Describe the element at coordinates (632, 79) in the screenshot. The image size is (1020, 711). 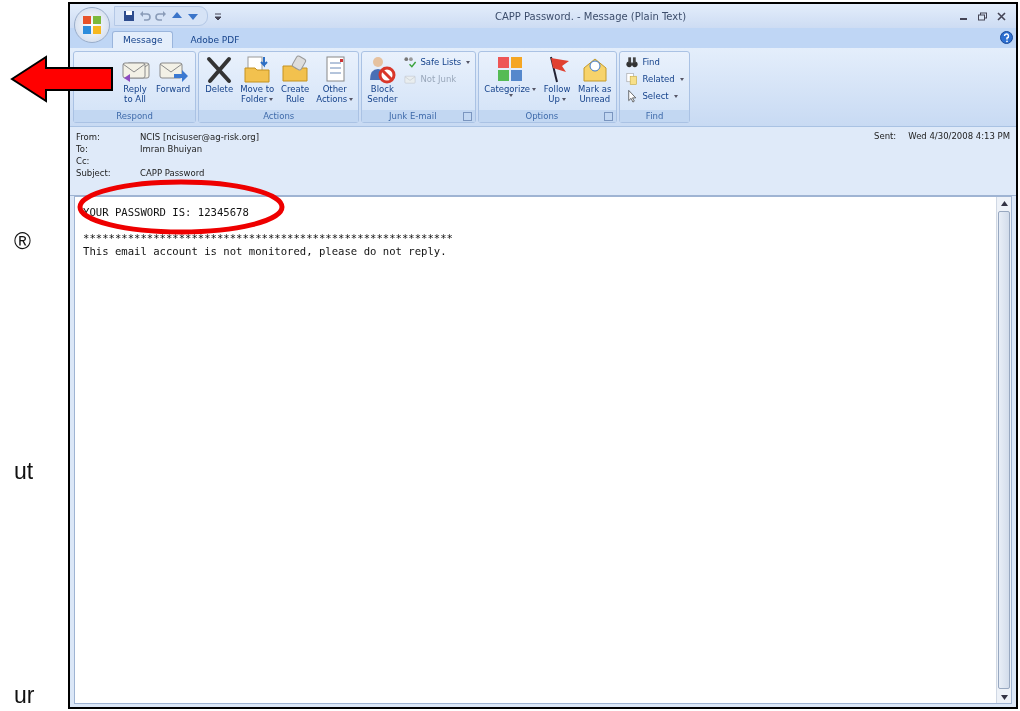
I see `documents-icon` at that location.